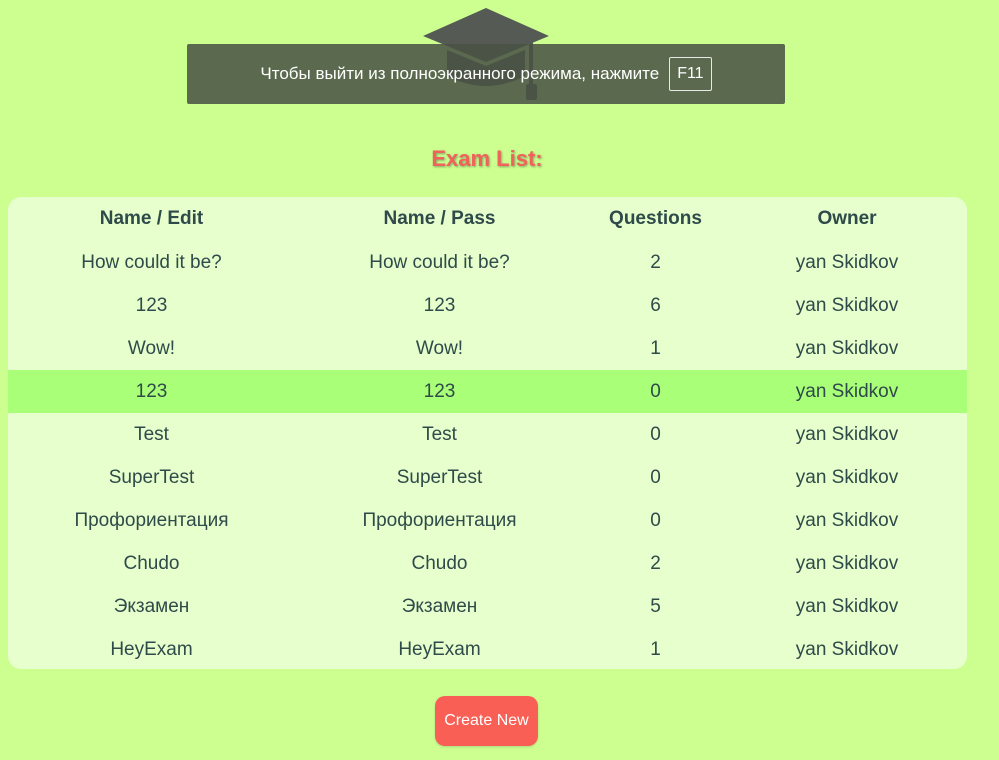  Describe the element at coordinates (151, 434) in the screenshot. I see `exam-edit-link: Test` at that location.